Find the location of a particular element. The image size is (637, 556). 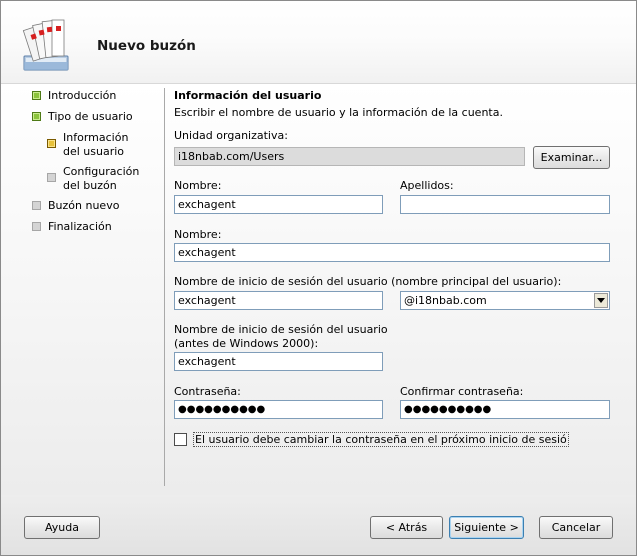

nav-item-finalizacion: Finalización is located at coordinates (72, 227).